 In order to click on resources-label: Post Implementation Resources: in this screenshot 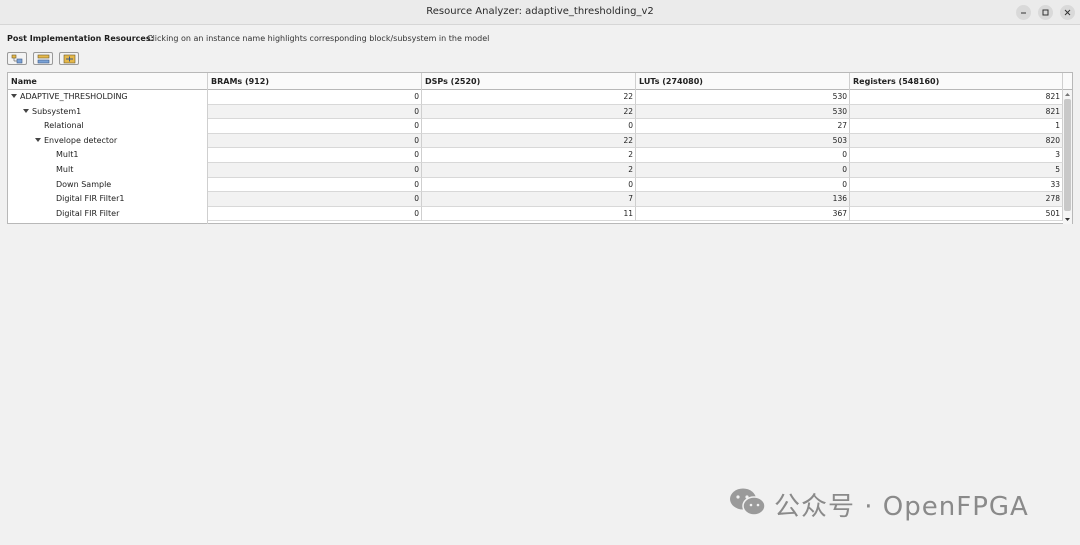, I will do `click(80, 38)`.